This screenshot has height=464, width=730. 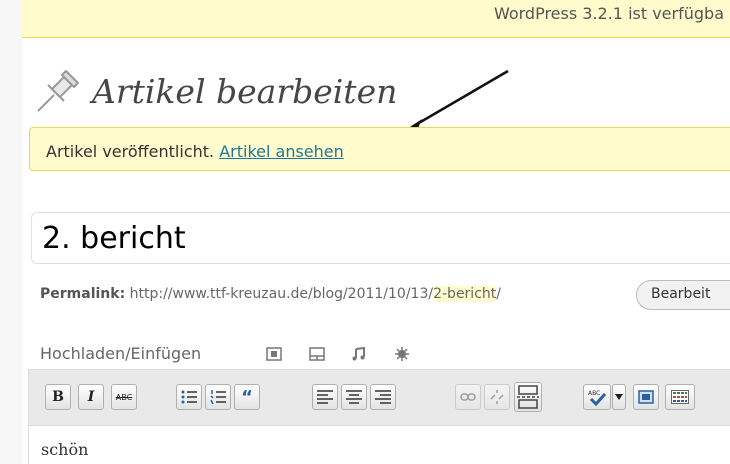 I want to click on kitchen-sink-button, so click(x=680, y=397).